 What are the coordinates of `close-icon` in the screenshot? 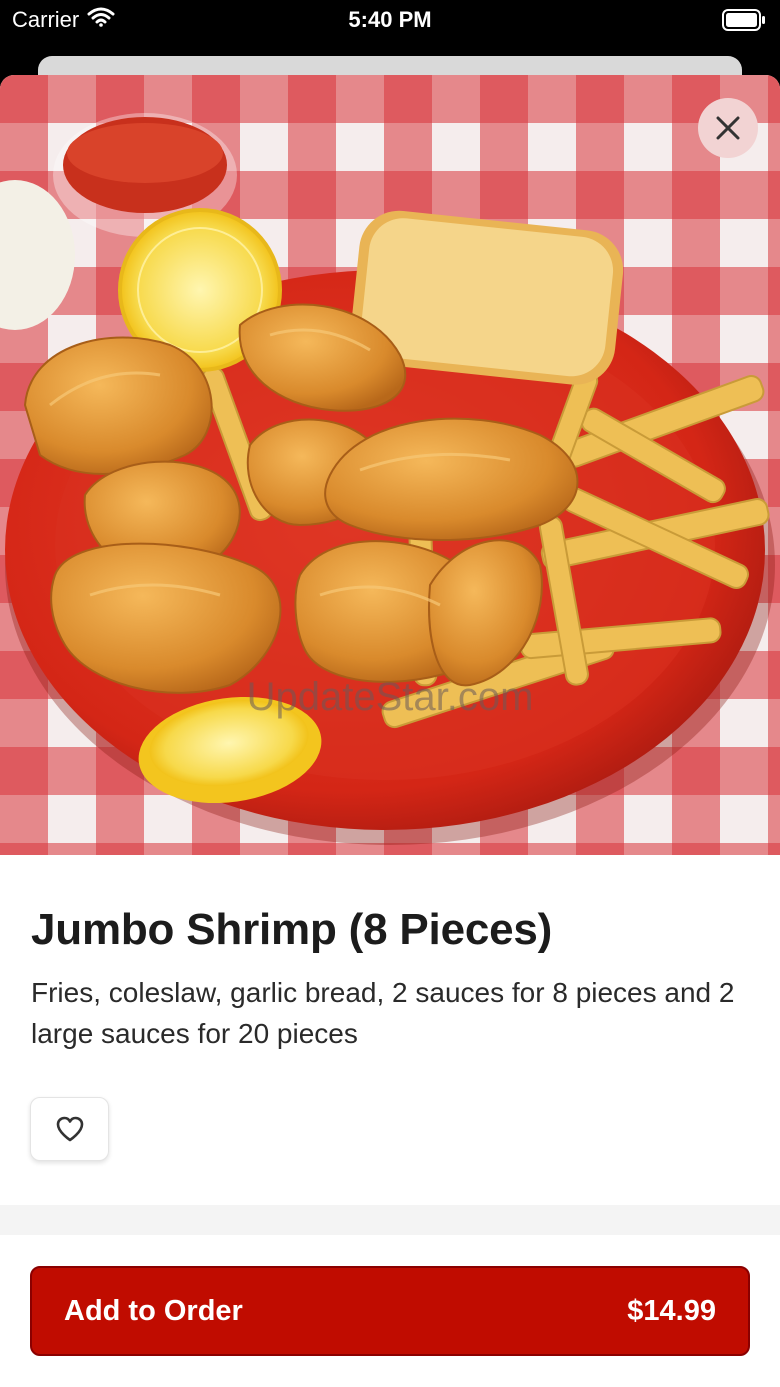 It's located at (728, 128).